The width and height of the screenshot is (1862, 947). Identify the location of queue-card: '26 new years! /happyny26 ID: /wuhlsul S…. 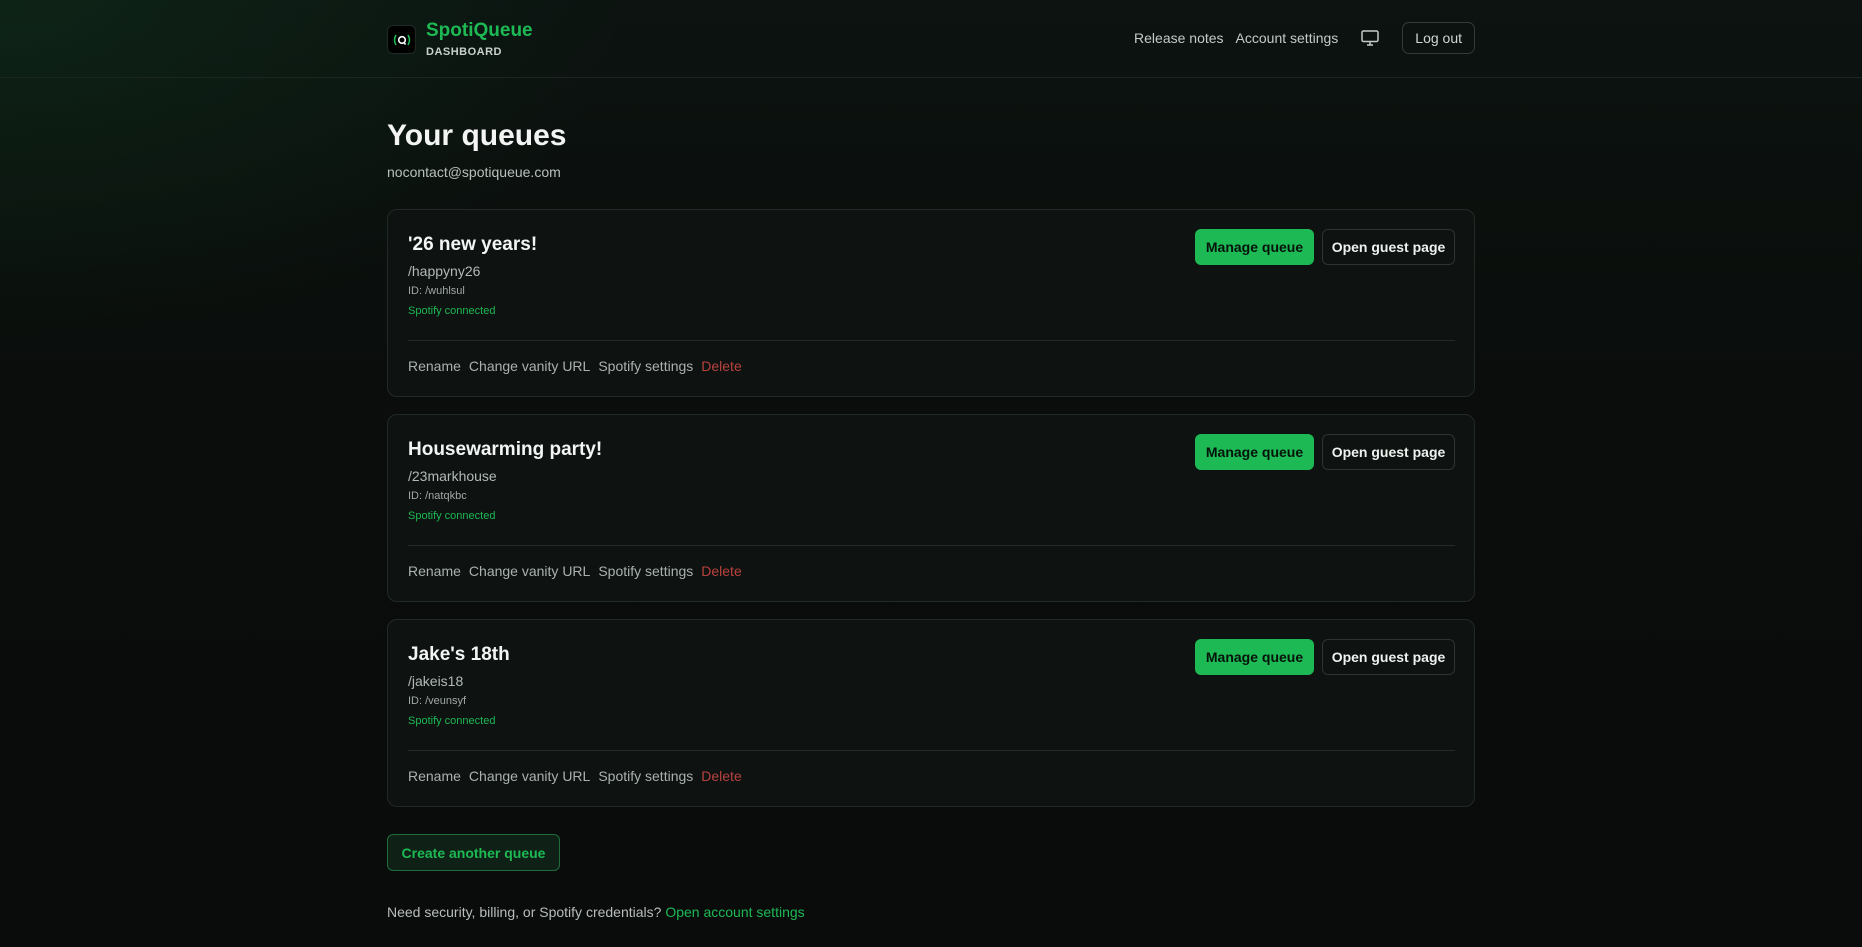
(931, 303).